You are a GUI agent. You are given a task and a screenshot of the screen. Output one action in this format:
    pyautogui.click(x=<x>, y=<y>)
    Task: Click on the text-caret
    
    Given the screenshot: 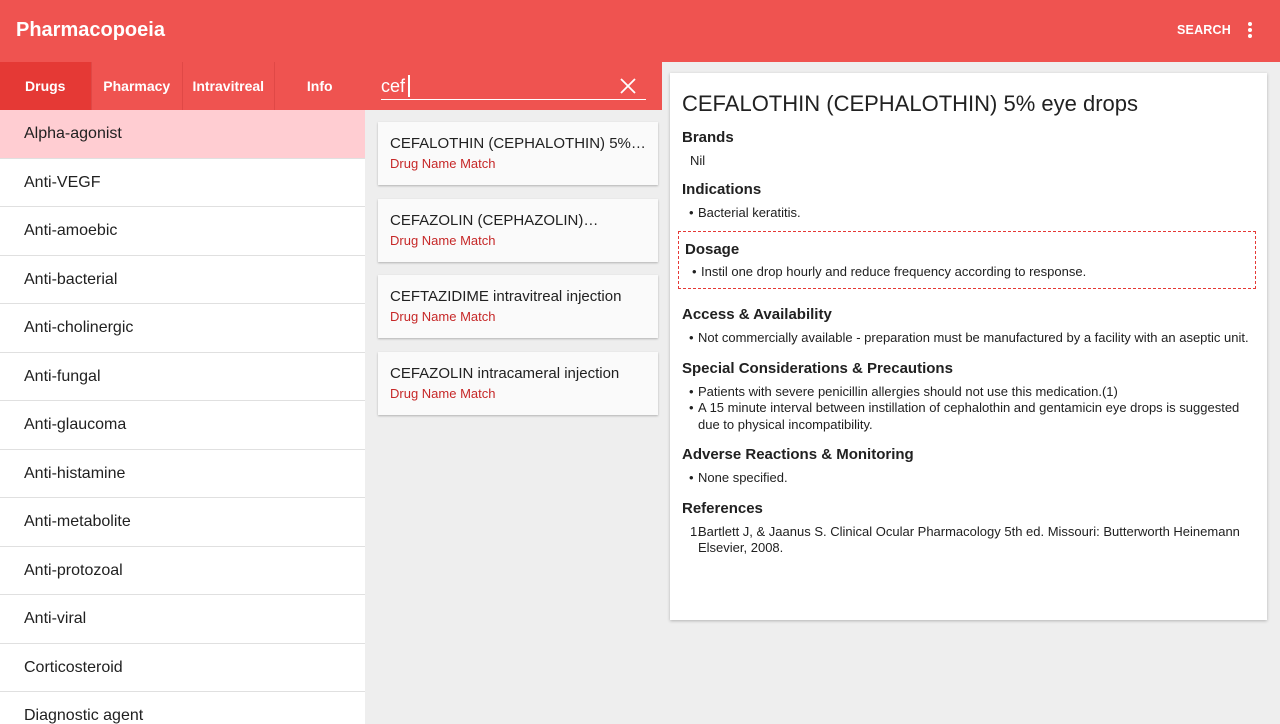 What is the action you would take?
    pyautogui.click(x=409, y=86)
    